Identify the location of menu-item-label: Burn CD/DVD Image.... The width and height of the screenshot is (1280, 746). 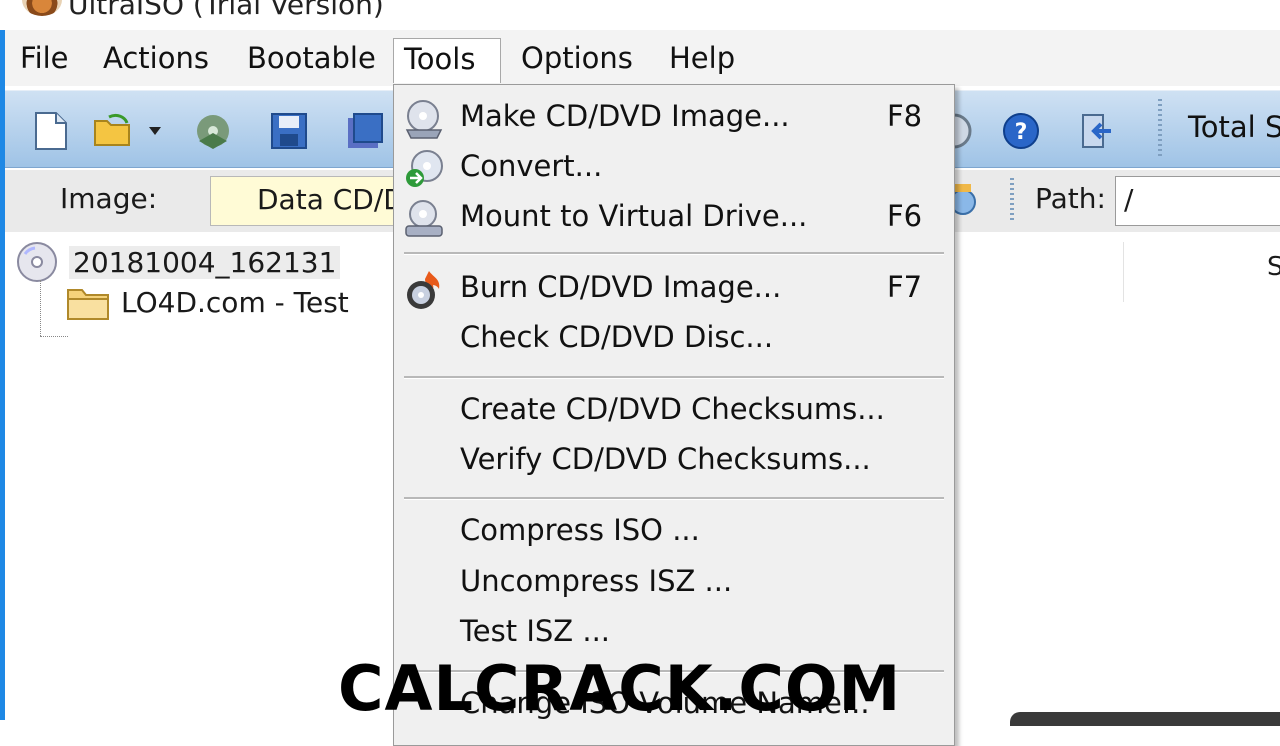
(621, 287).